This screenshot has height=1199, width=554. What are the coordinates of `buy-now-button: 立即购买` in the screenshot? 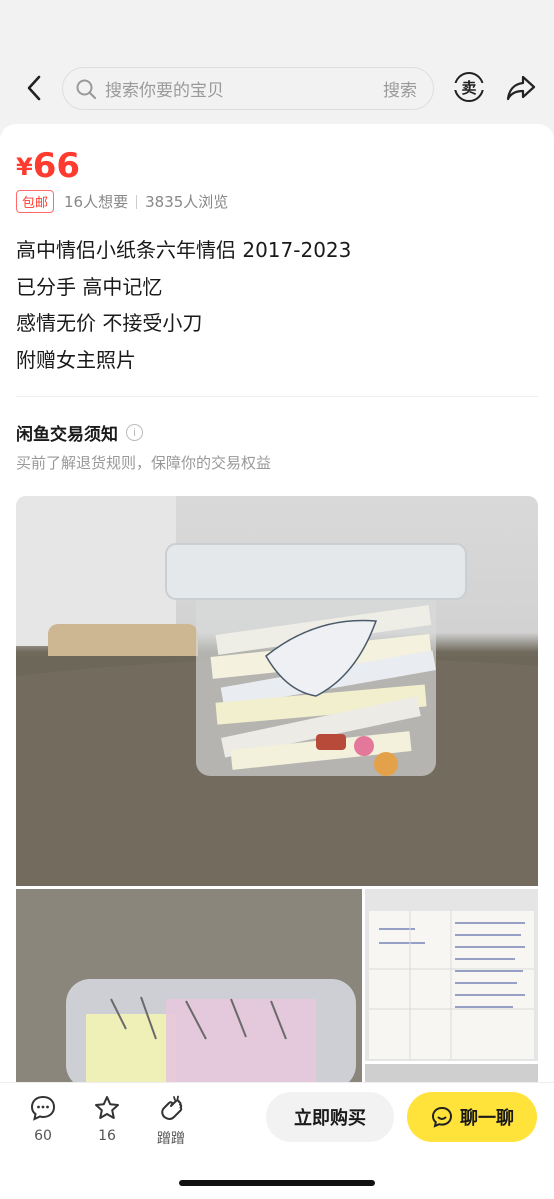 It's located at (330, 1117).